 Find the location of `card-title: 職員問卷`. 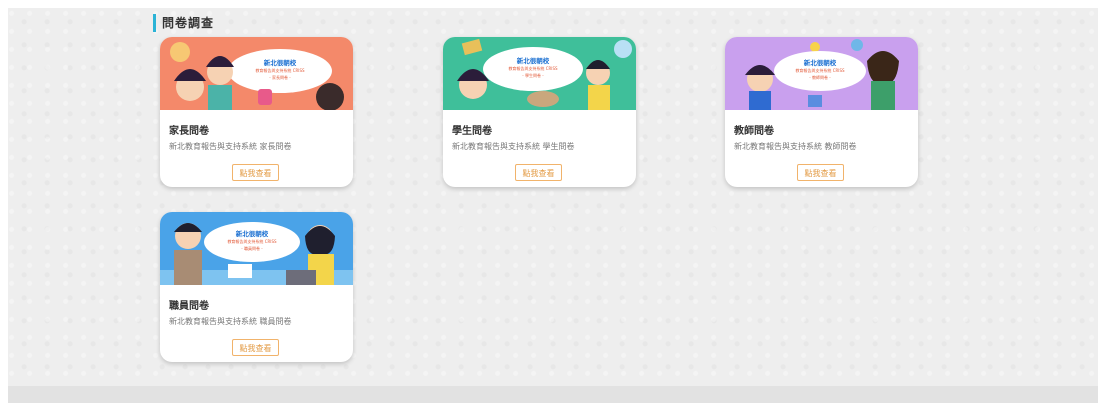

card-title: 職員問卷 is located at coordinates (189, 306).